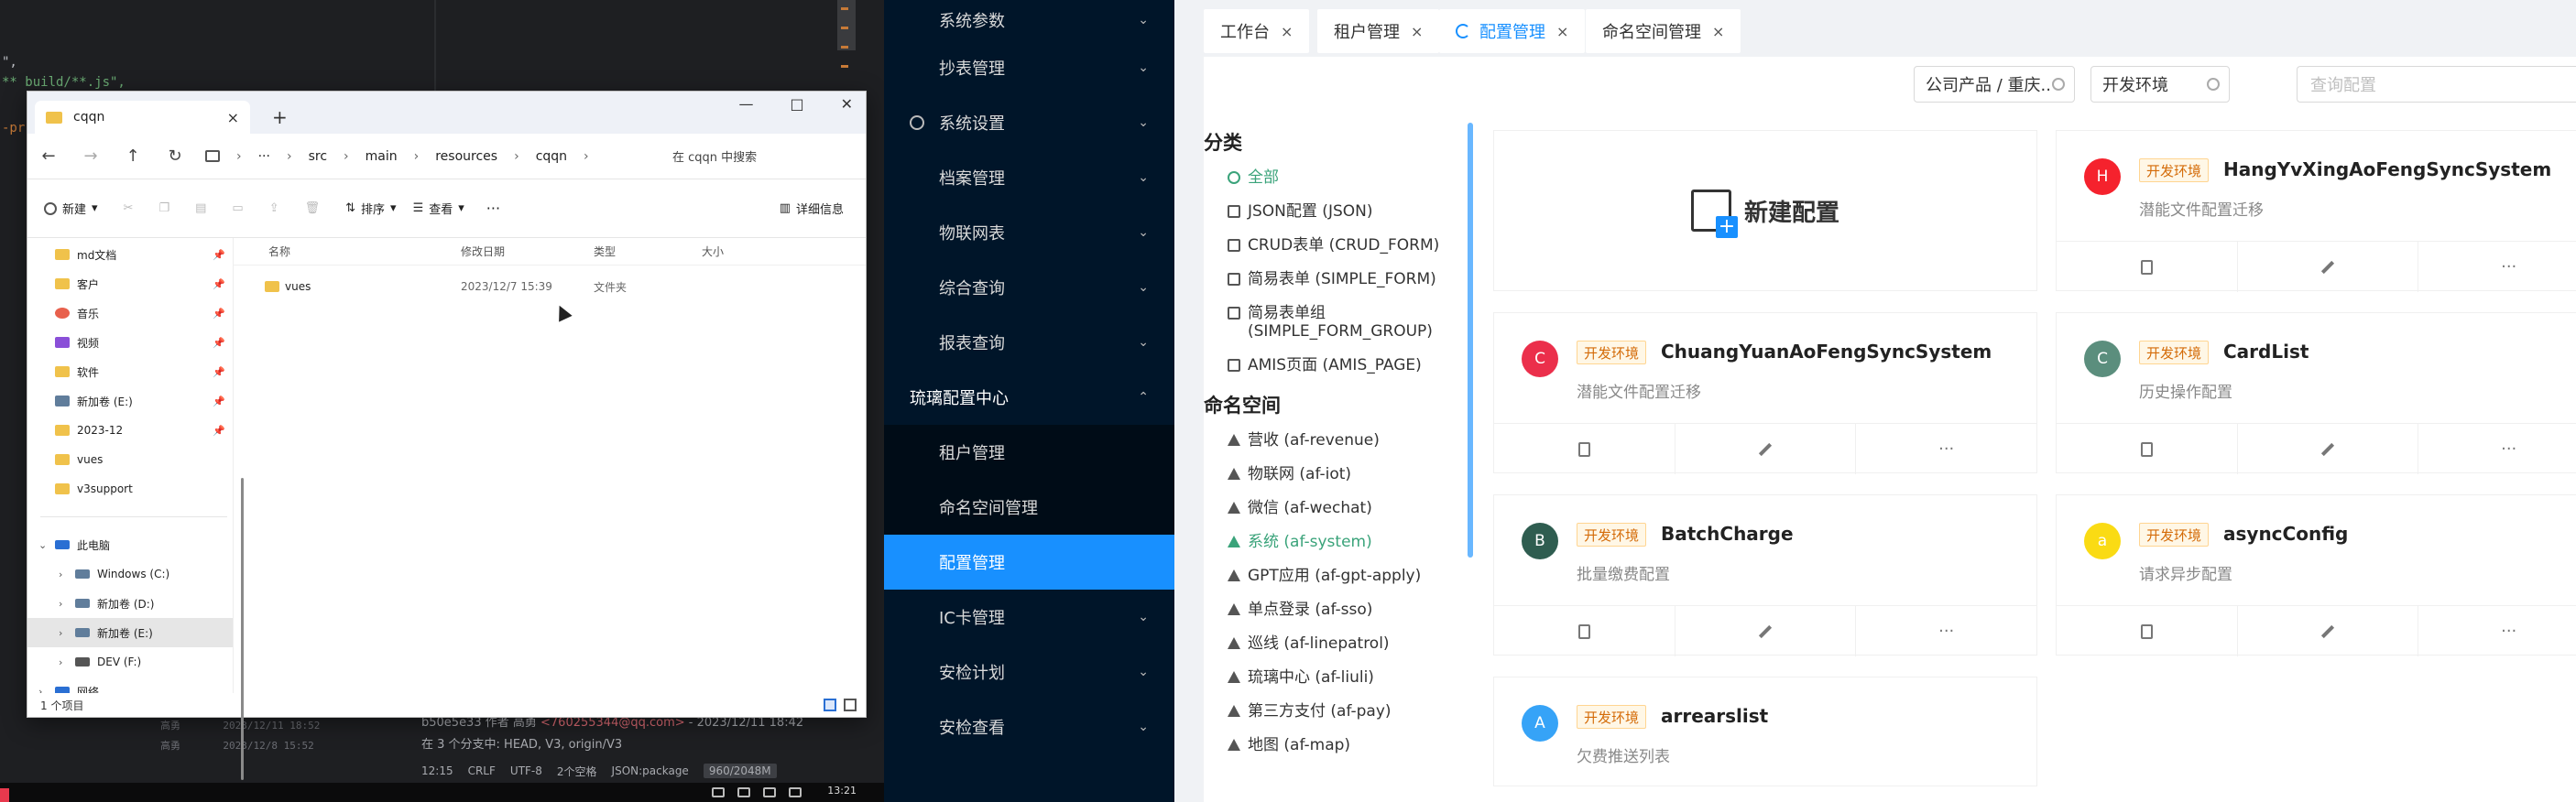  I want to click on namespace-item: 第三方支付 (af-pay), so click(1342, 711).